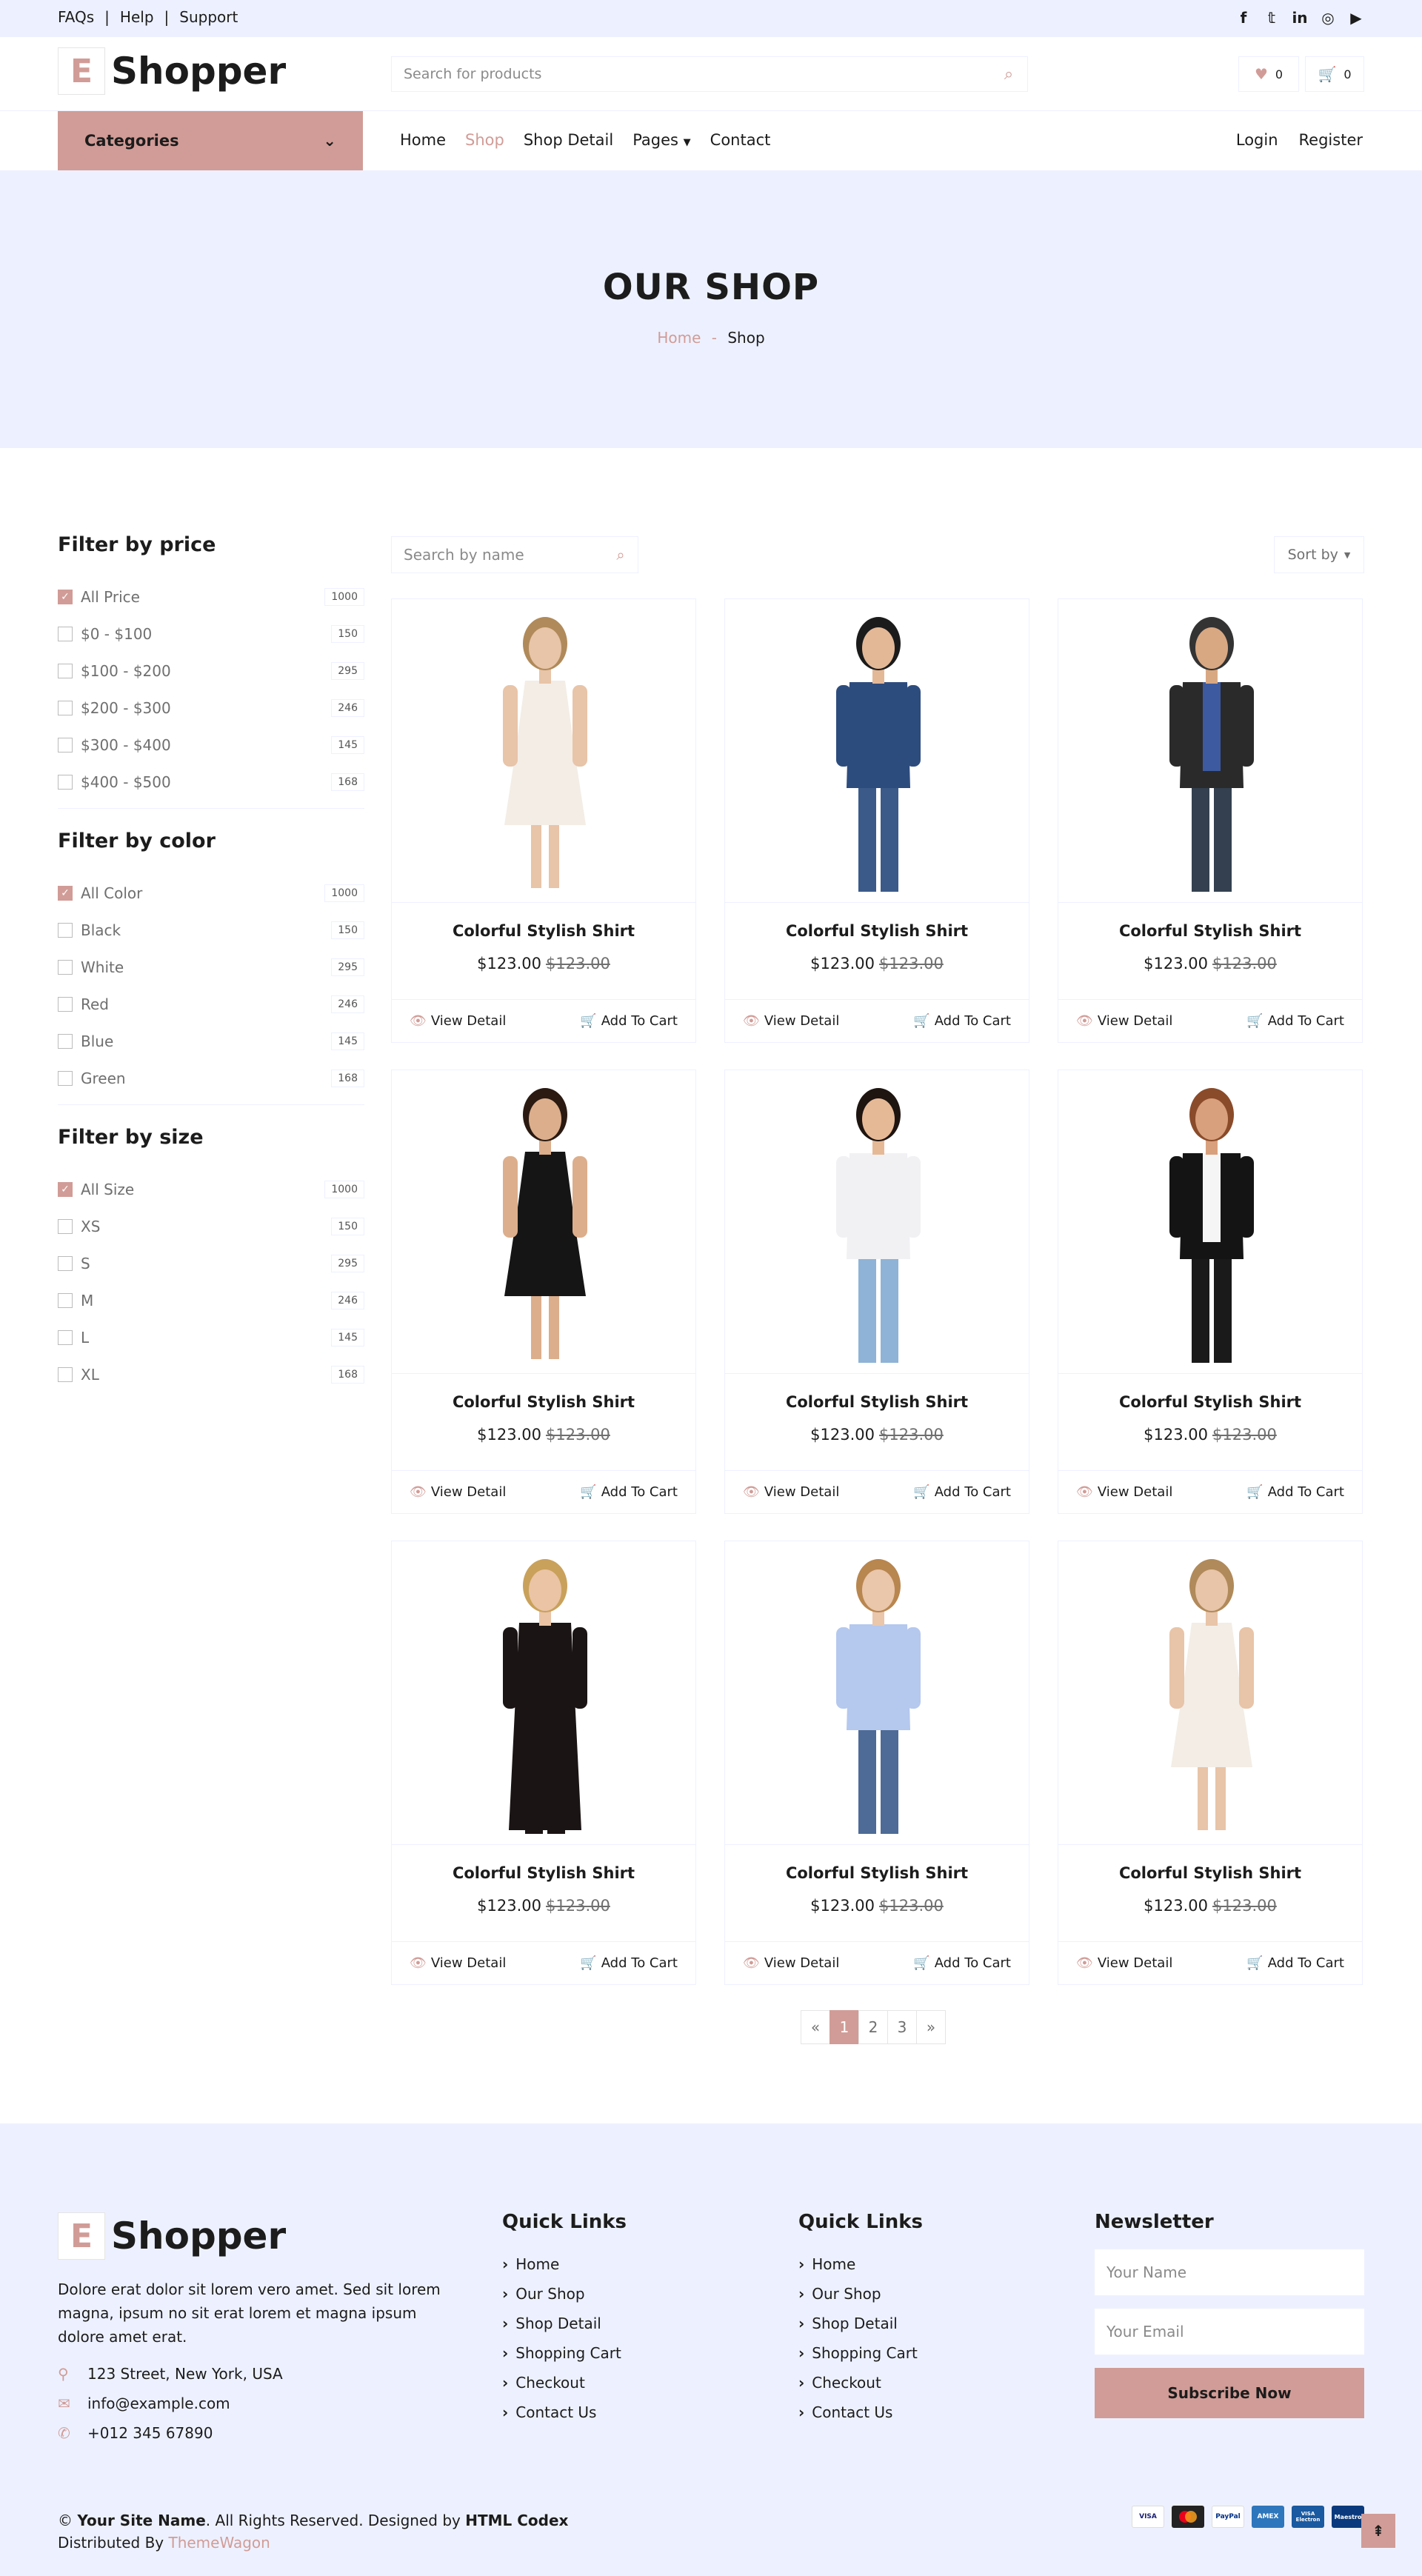 The height and width of the screenshot is (2576, 1422). What do you see at coordinates (76, 17) in the screenshot?
I see `faqs-link: FAQs` at bounding box center [76, 17].